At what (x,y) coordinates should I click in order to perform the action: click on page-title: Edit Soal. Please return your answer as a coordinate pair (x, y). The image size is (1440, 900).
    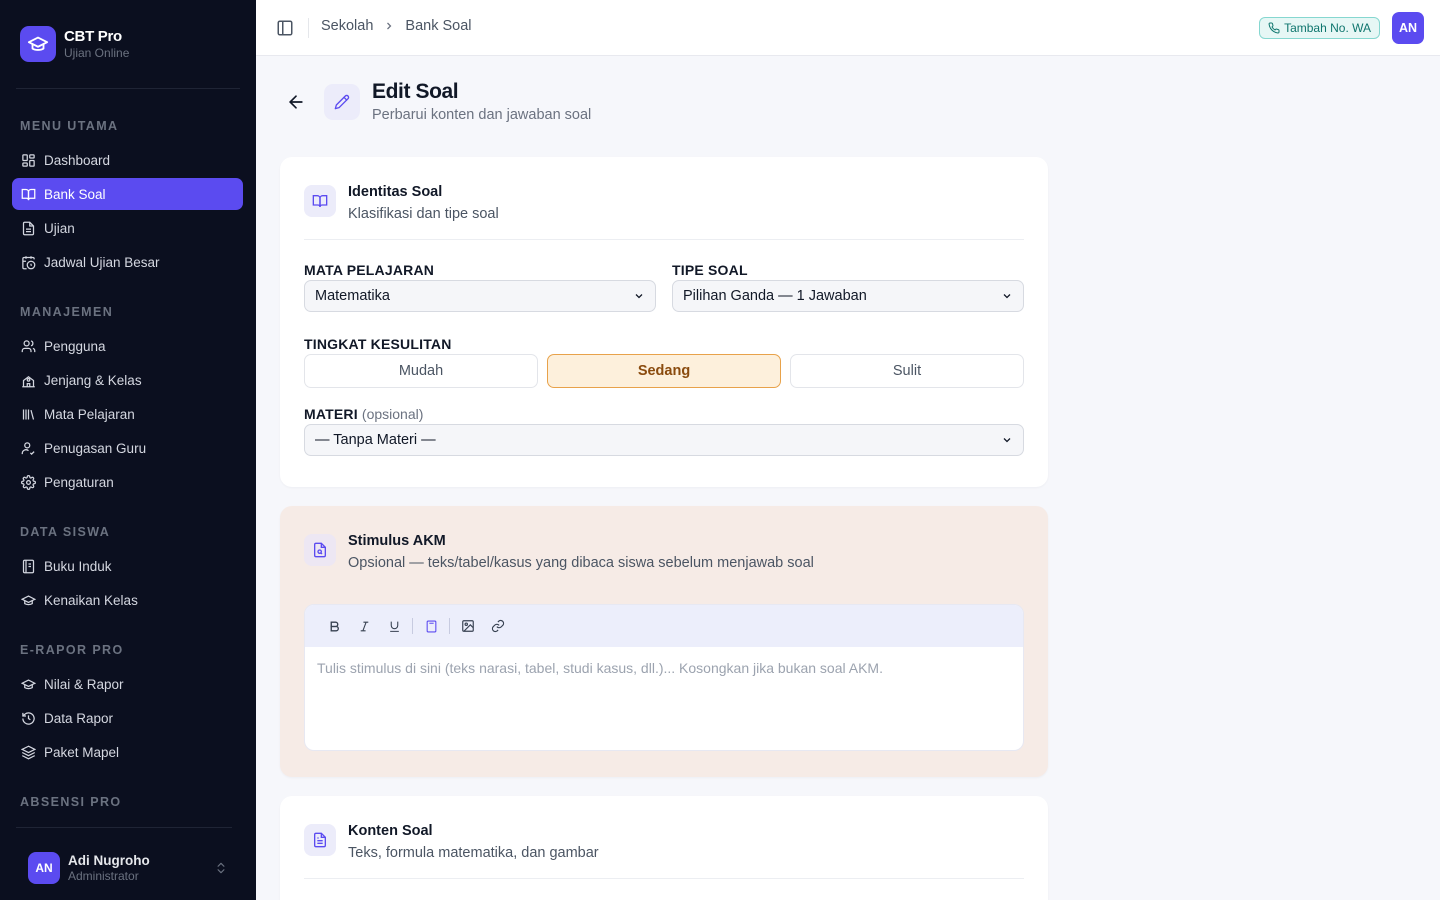
    Looking at the image, I should click on (415, 91).